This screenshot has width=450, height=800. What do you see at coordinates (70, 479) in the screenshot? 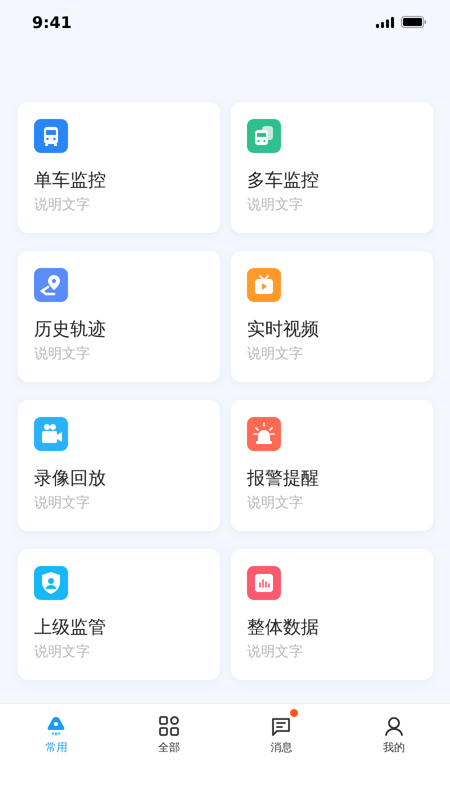
I see `card-title: 录像回放` at bounding box center [70, 479].